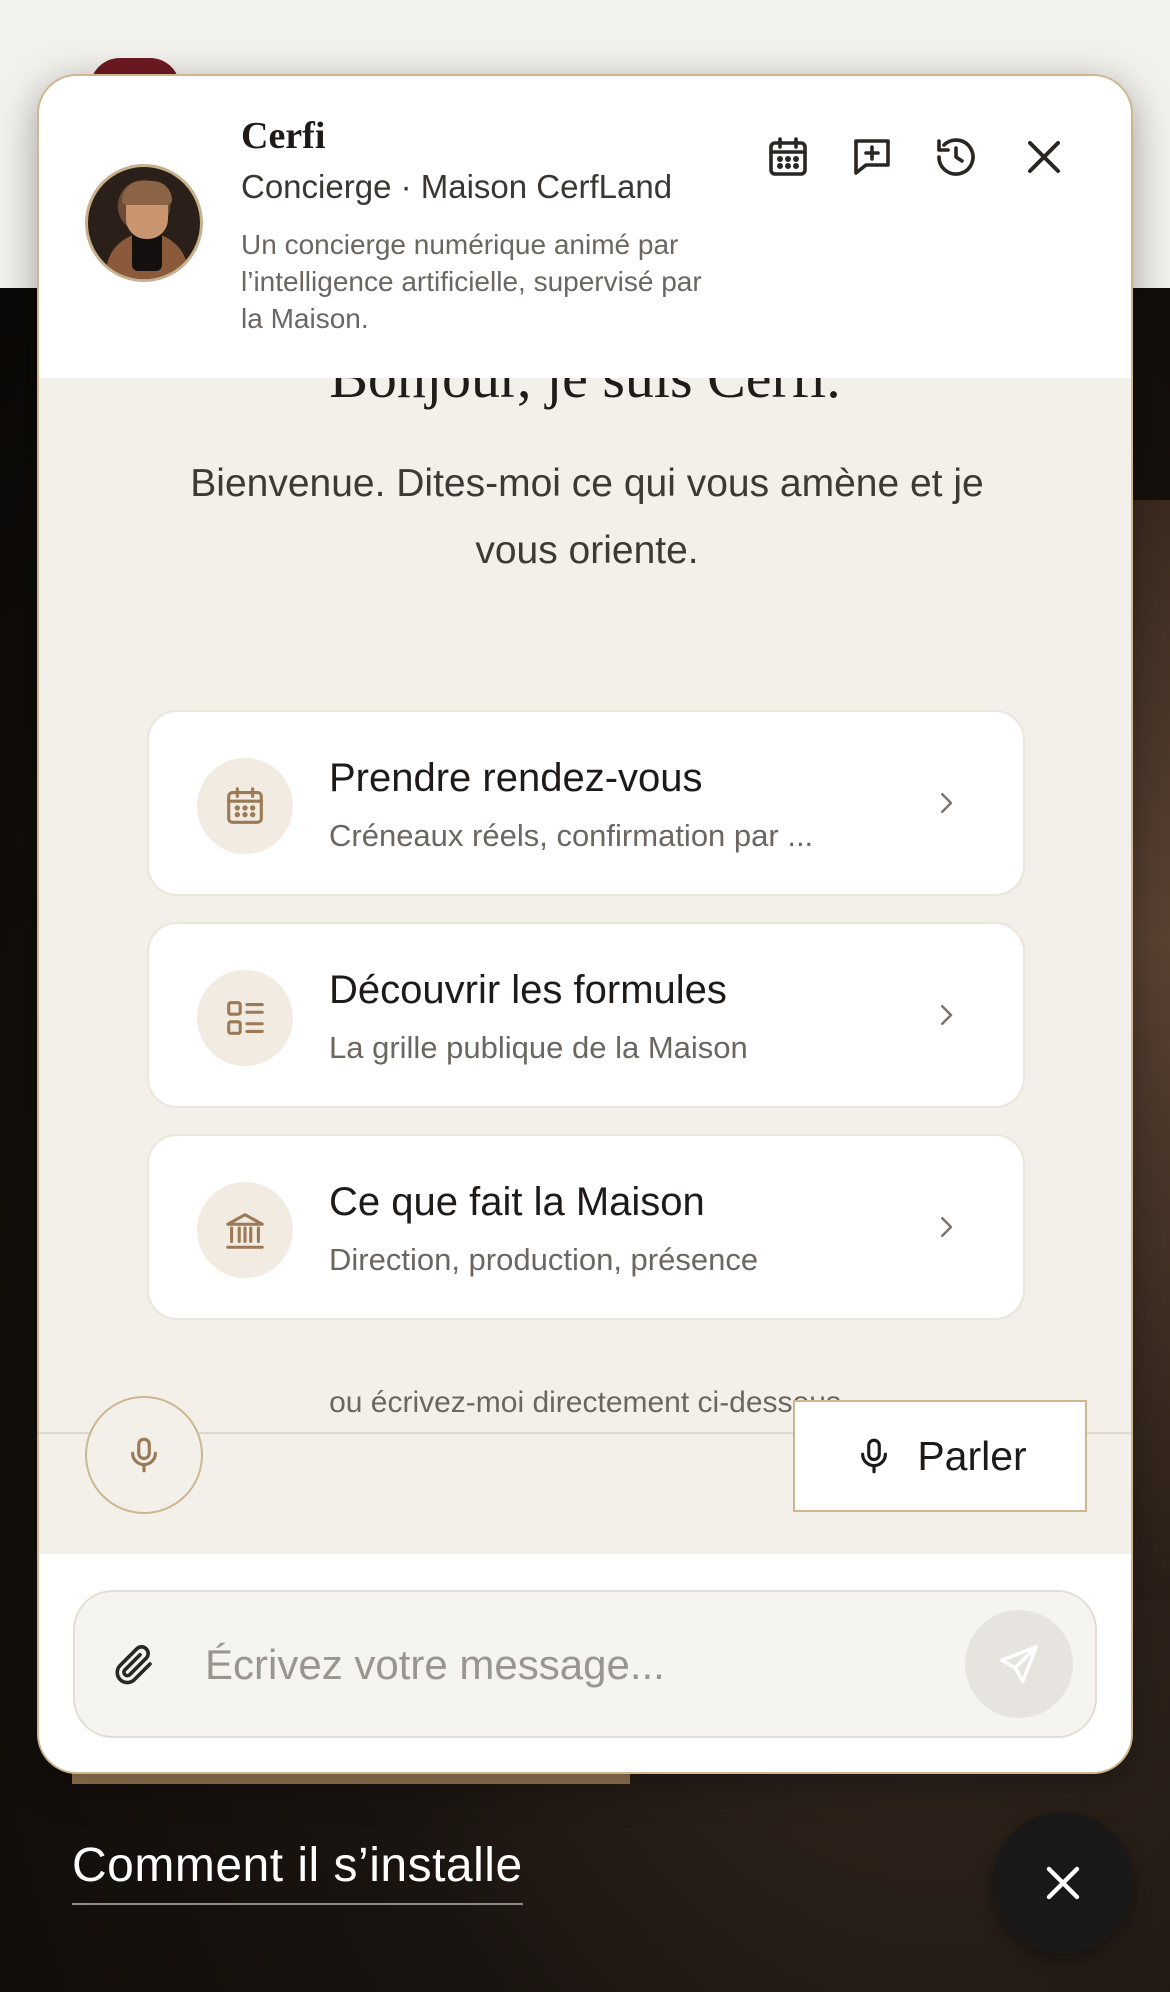  Describe the element at coordinates (245, 1230) in the screenshot. I see `institution-icon` at that location.